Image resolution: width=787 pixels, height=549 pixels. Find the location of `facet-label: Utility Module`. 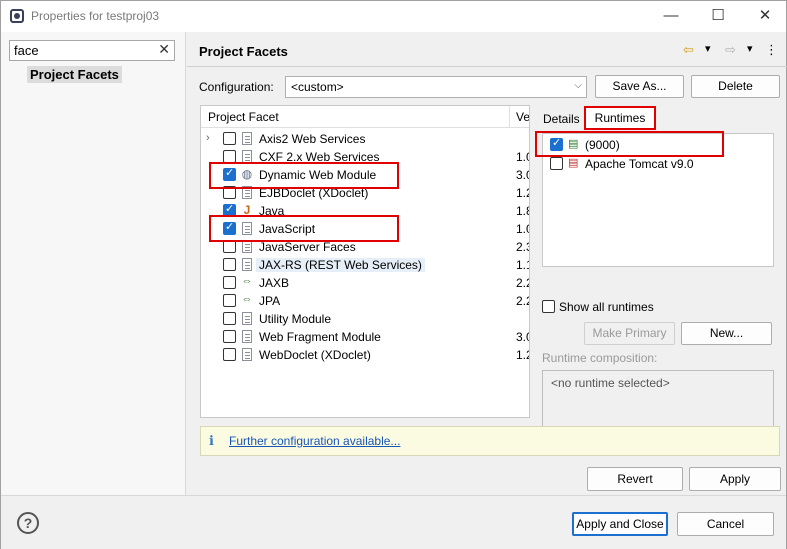

facet-label: Utility Module is located at coordinates (295, 319).